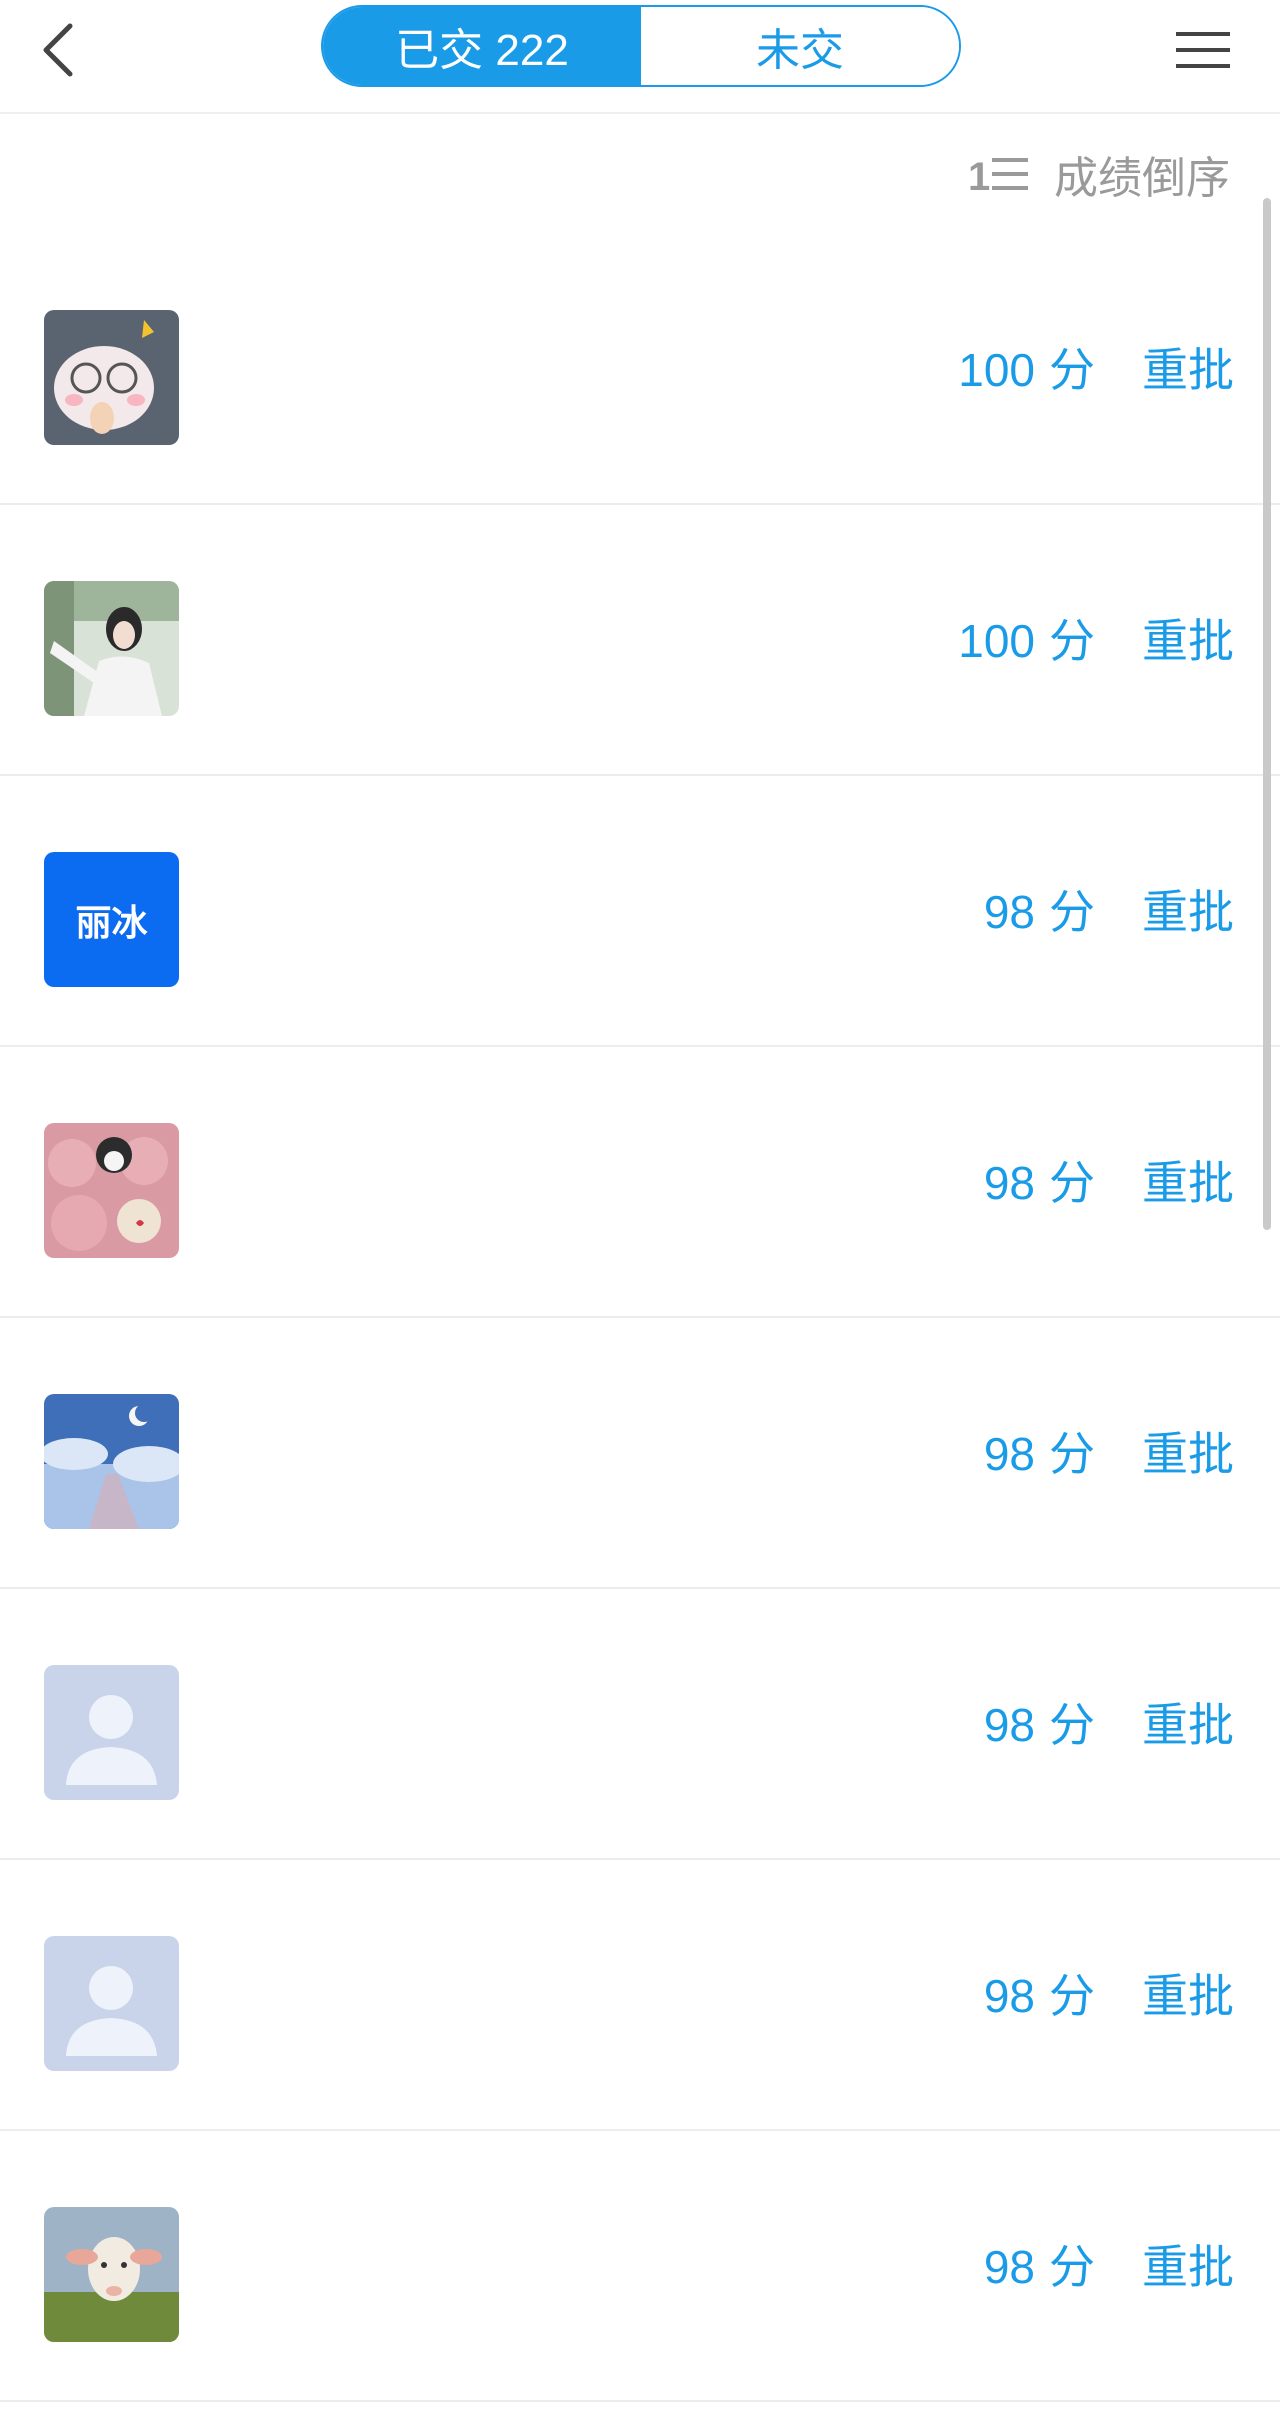  I want to click on back-button, so click(58, 50).